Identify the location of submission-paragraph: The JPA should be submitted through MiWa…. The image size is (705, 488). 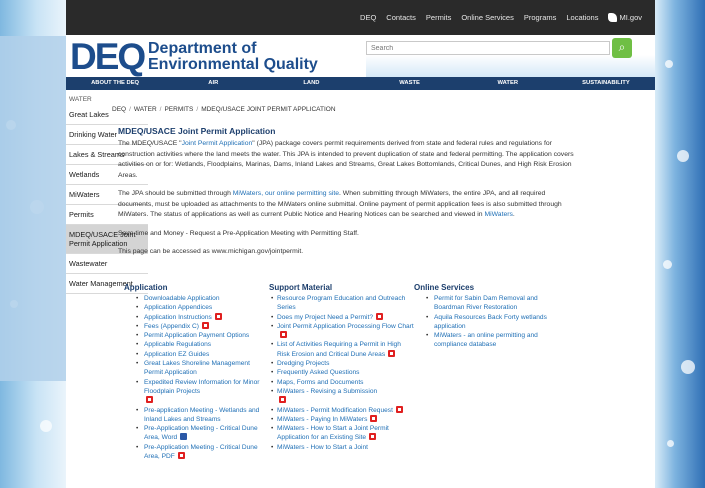
(340, 204).